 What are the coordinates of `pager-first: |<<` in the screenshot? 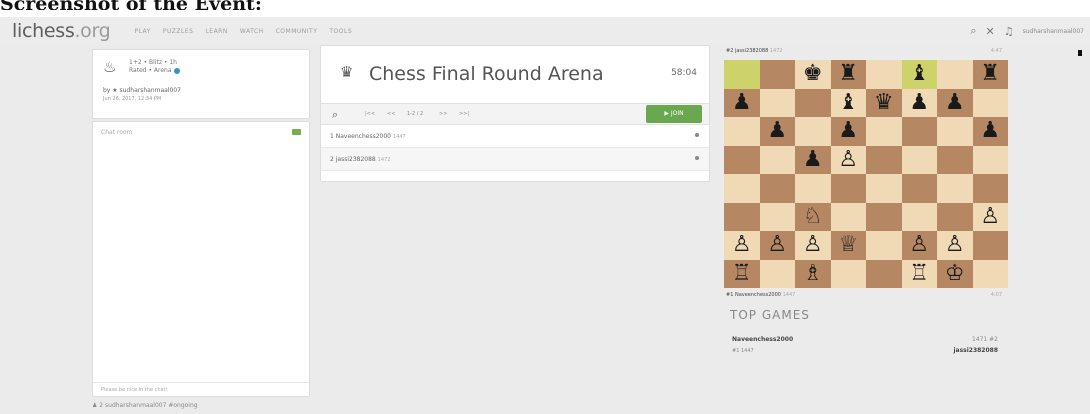 It's located at (370, 114).